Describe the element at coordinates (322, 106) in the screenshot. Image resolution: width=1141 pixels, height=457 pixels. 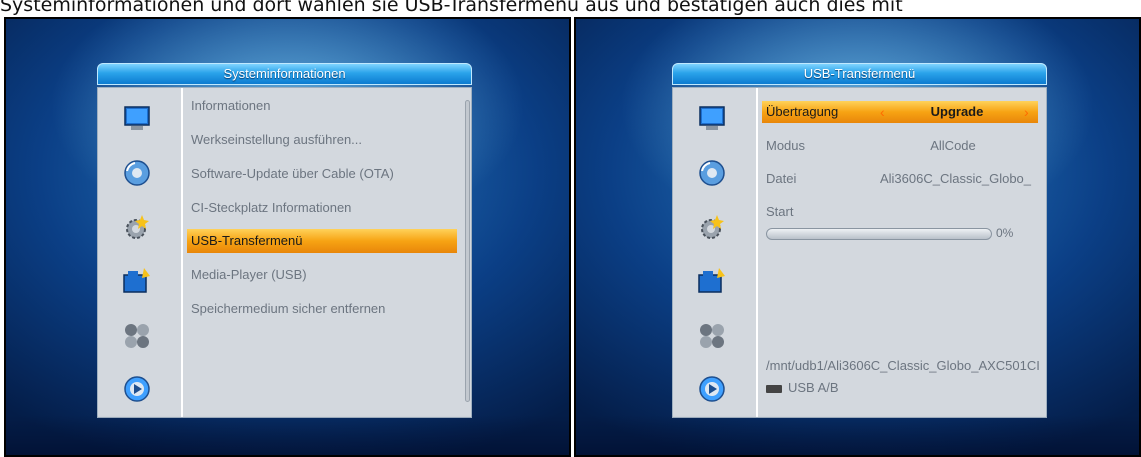
I see `menu-item-informationen: Informationen` at that location.